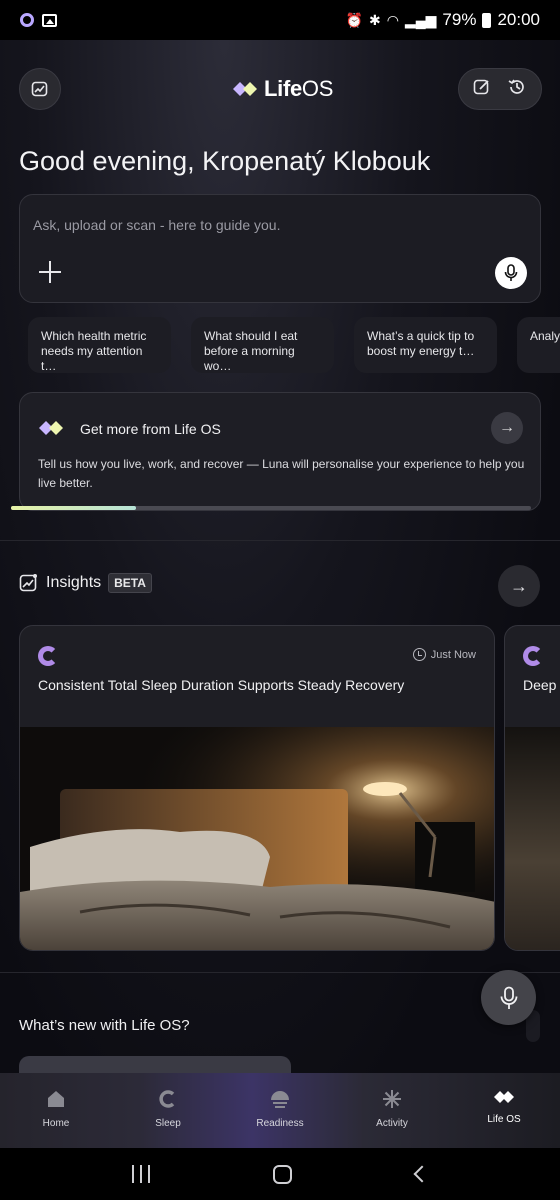 The width and height of the screenshot is (560, 1200). Describe the element at coordinates (280, 1123) in the screenshot. I see `nav-label: Readiness` at that location.